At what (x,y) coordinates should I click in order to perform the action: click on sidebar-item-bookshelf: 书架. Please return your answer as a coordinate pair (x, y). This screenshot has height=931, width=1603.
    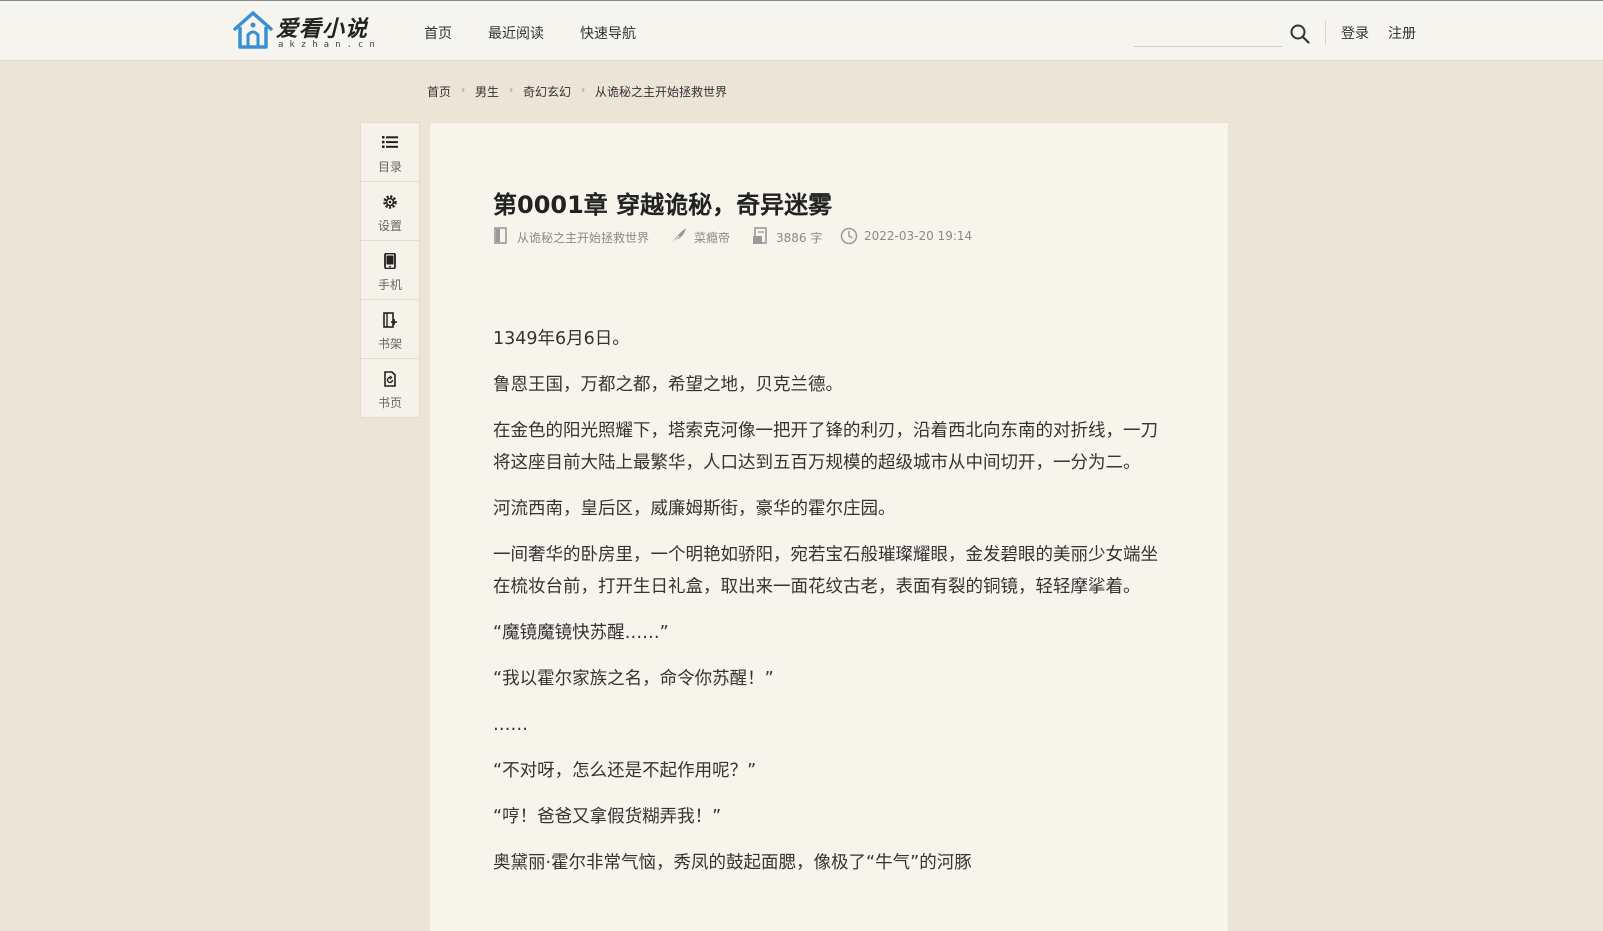
    Looking at the image, I should click on (390, 329).